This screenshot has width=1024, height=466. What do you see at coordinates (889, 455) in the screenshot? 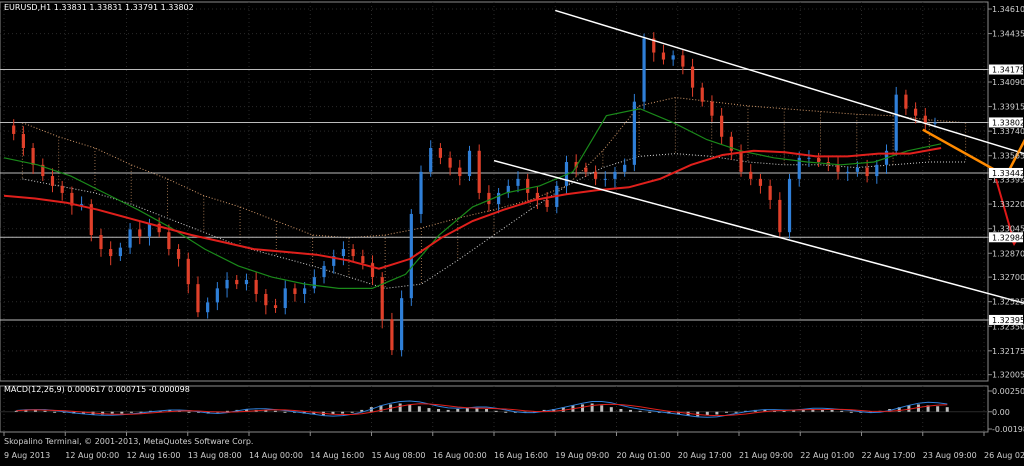
I see `x-tick-label: 22 Aug 17:00` at bounding box center [889, 455].